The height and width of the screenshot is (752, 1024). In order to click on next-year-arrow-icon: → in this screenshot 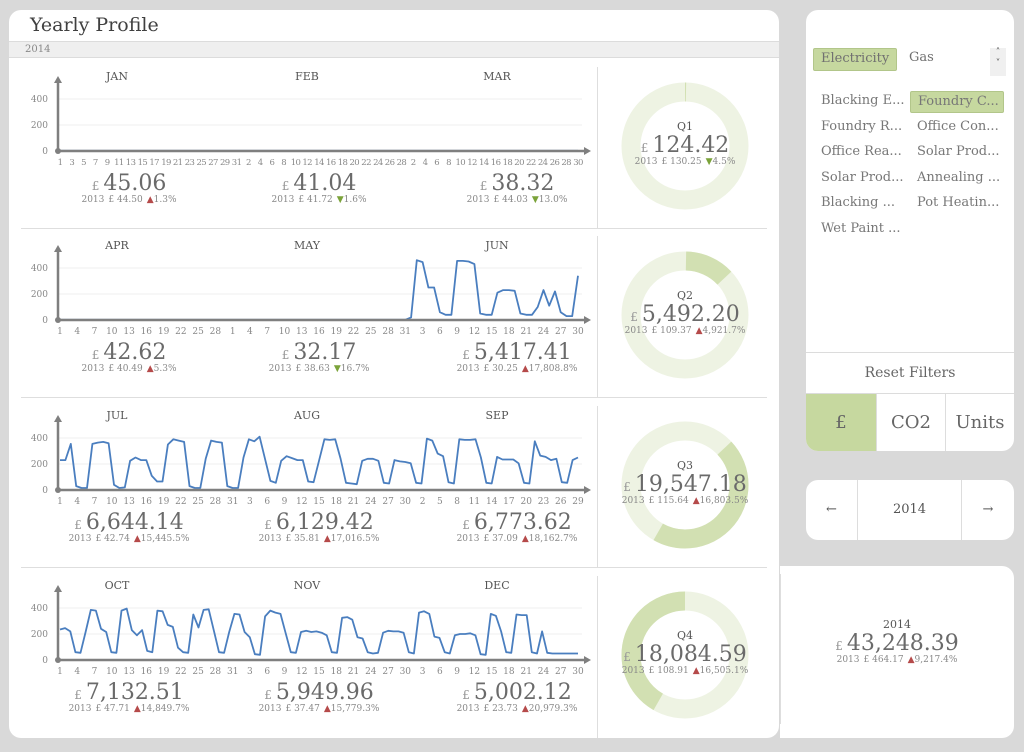, I will do `click(987, 510)`.